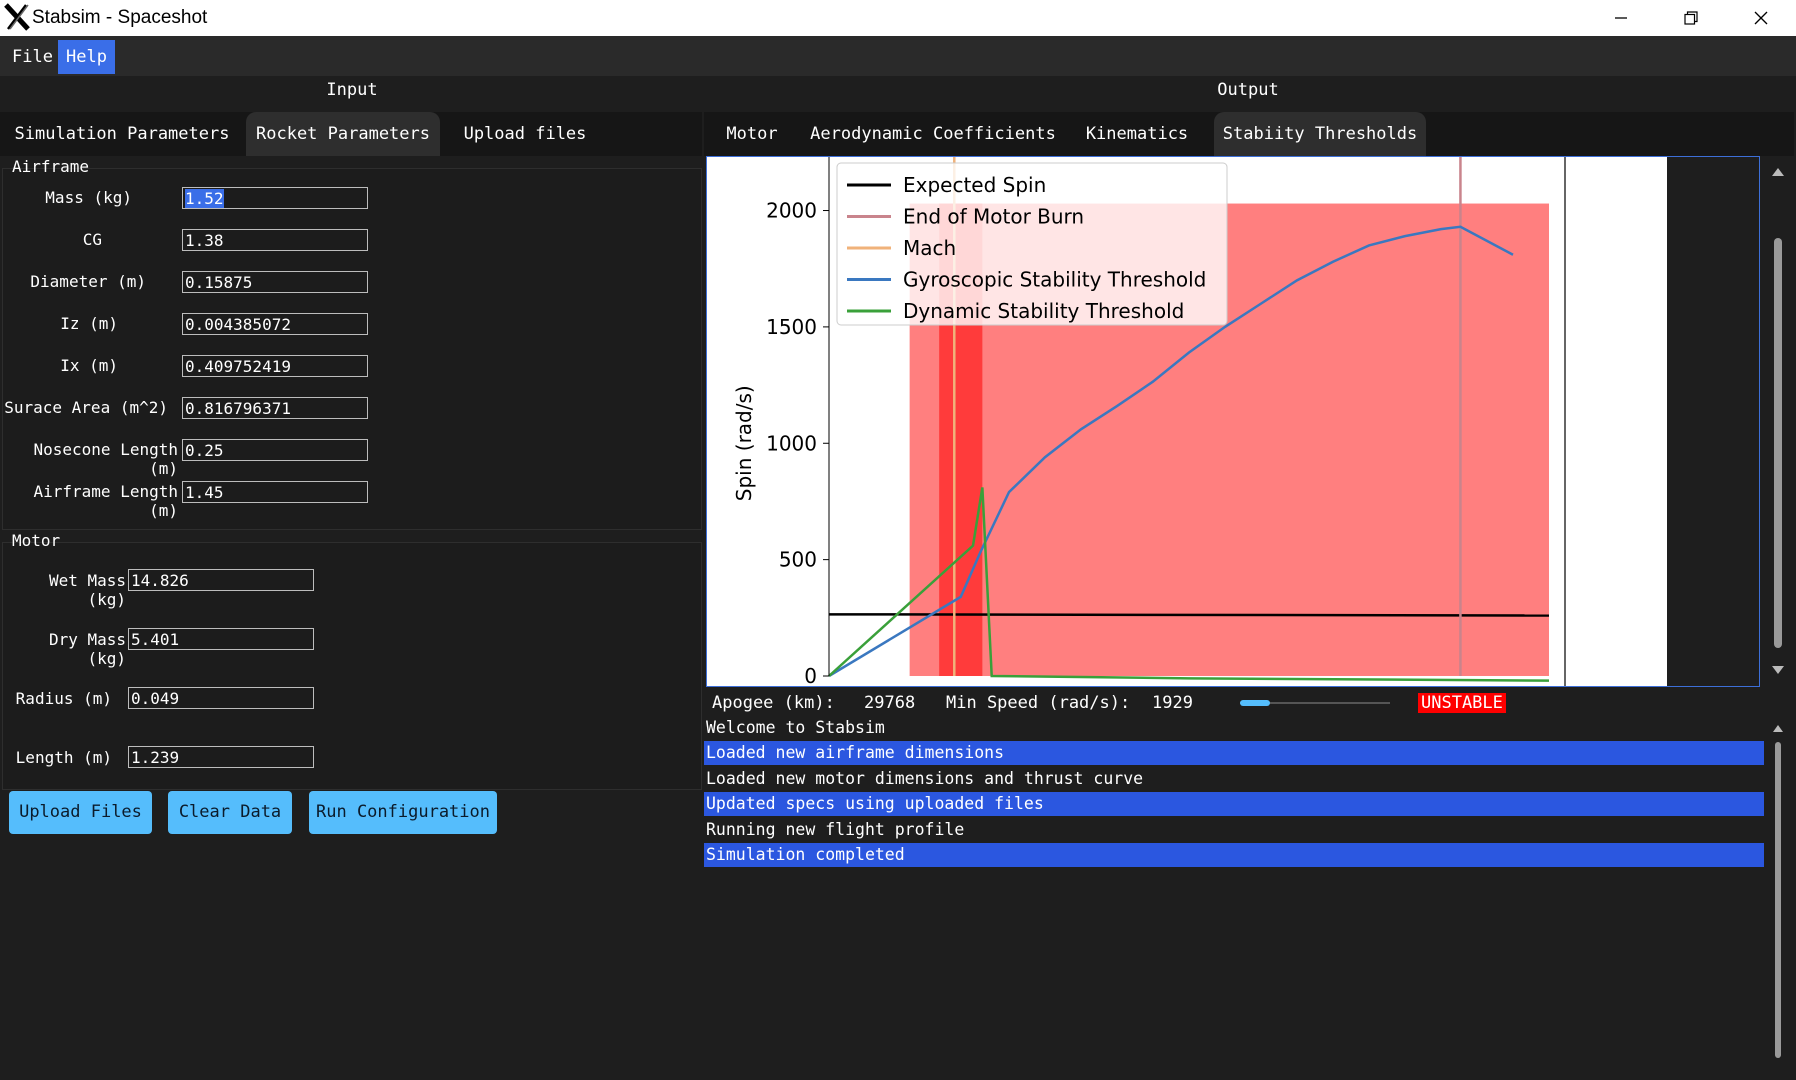 Image resolution: width=1796 pixels, height=1080 pixels. Describe the element at coordinates (403, 812) in the screenshot. I see `run-configuration-button: Run Configuration` at that location.